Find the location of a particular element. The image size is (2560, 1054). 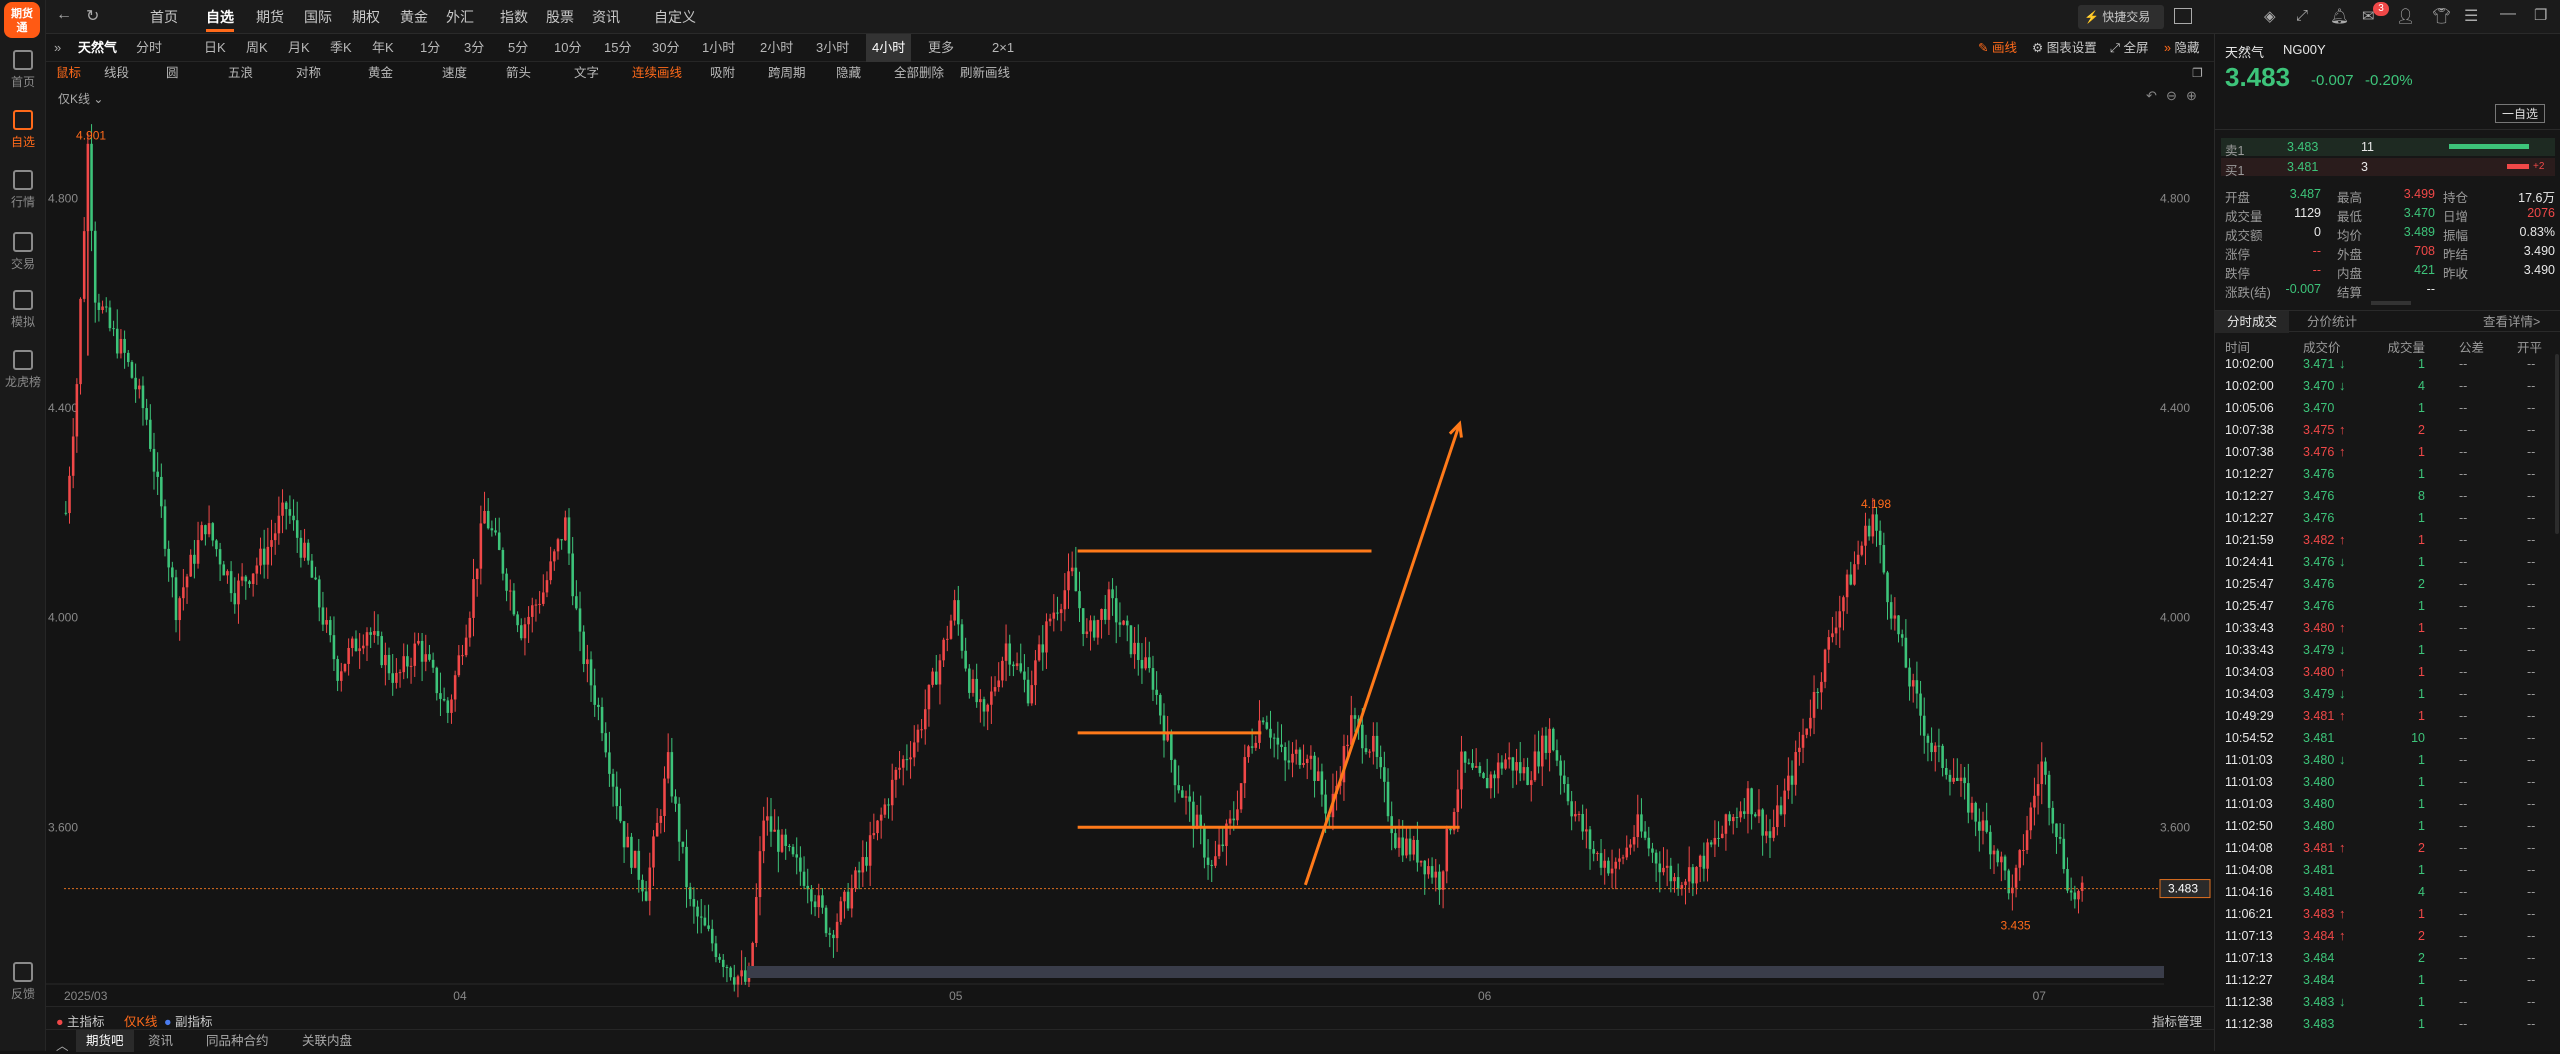

user-icon: 👤︎ is located at coordinates (2405, 16).